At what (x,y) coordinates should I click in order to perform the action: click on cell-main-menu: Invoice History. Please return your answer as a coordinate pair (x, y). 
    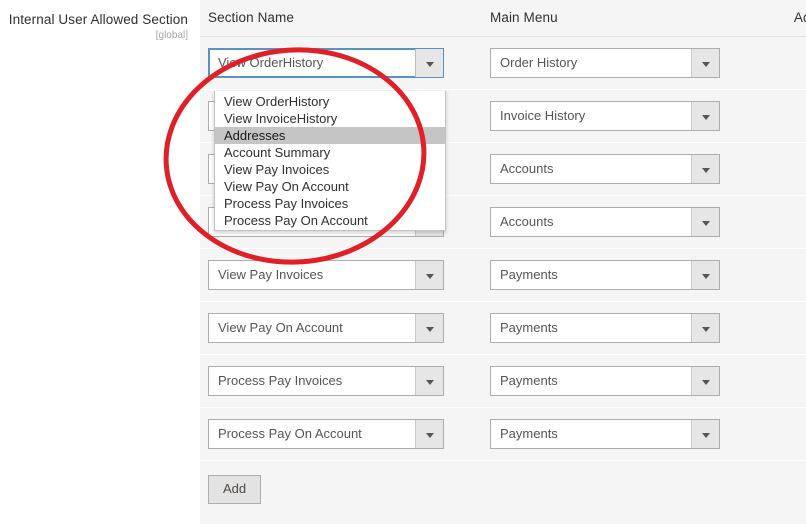
    Looking at the image, I should click on (609, 116).